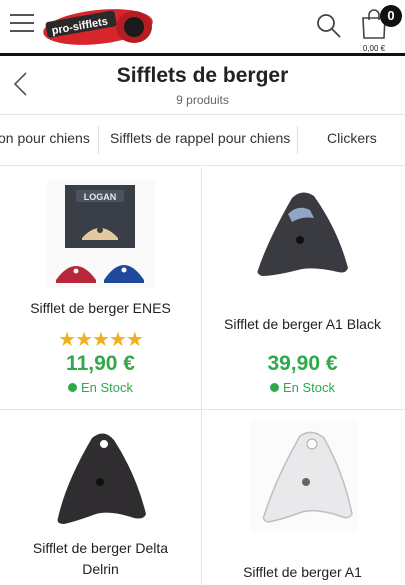  I want to click on product-name: Sifflet de berger Delta Delrin, so click(100, 559).